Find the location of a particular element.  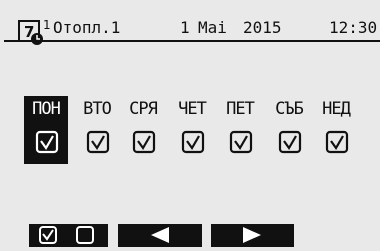

mode-label: Отопл.1 is located at coordinates (87, 27).